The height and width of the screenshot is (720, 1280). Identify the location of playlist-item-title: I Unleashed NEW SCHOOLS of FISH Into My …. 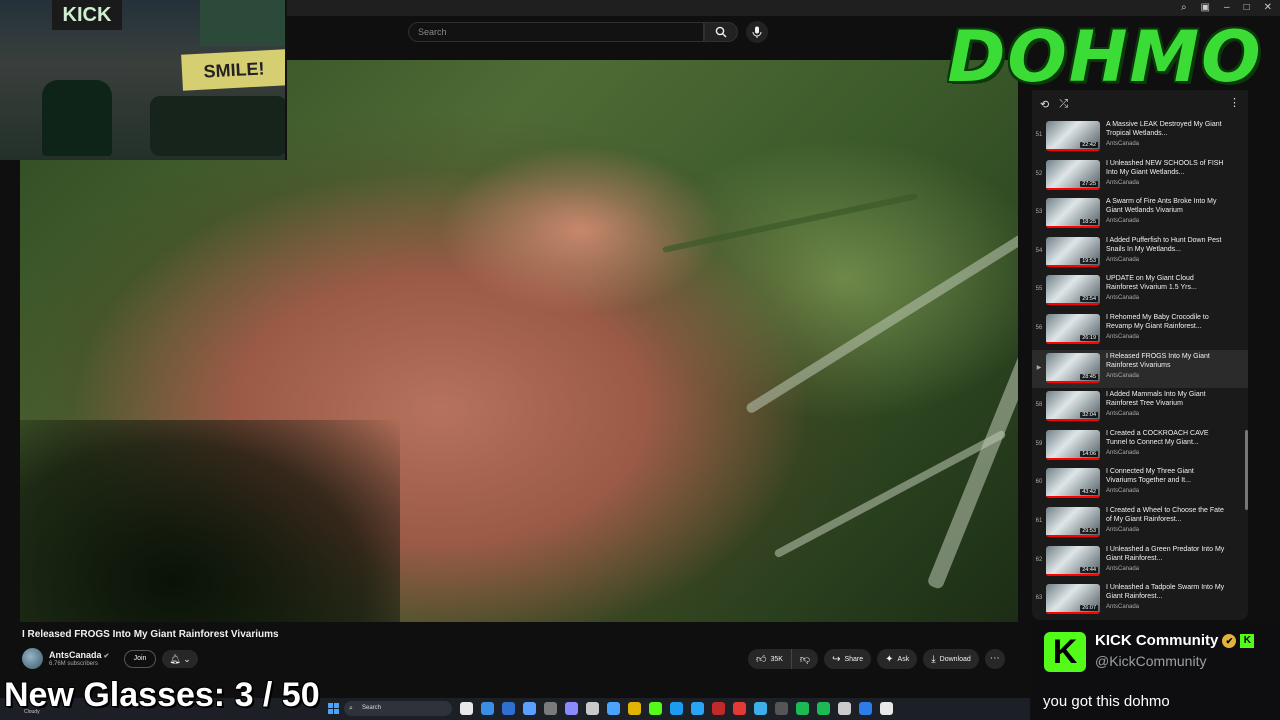
(1166, 168).